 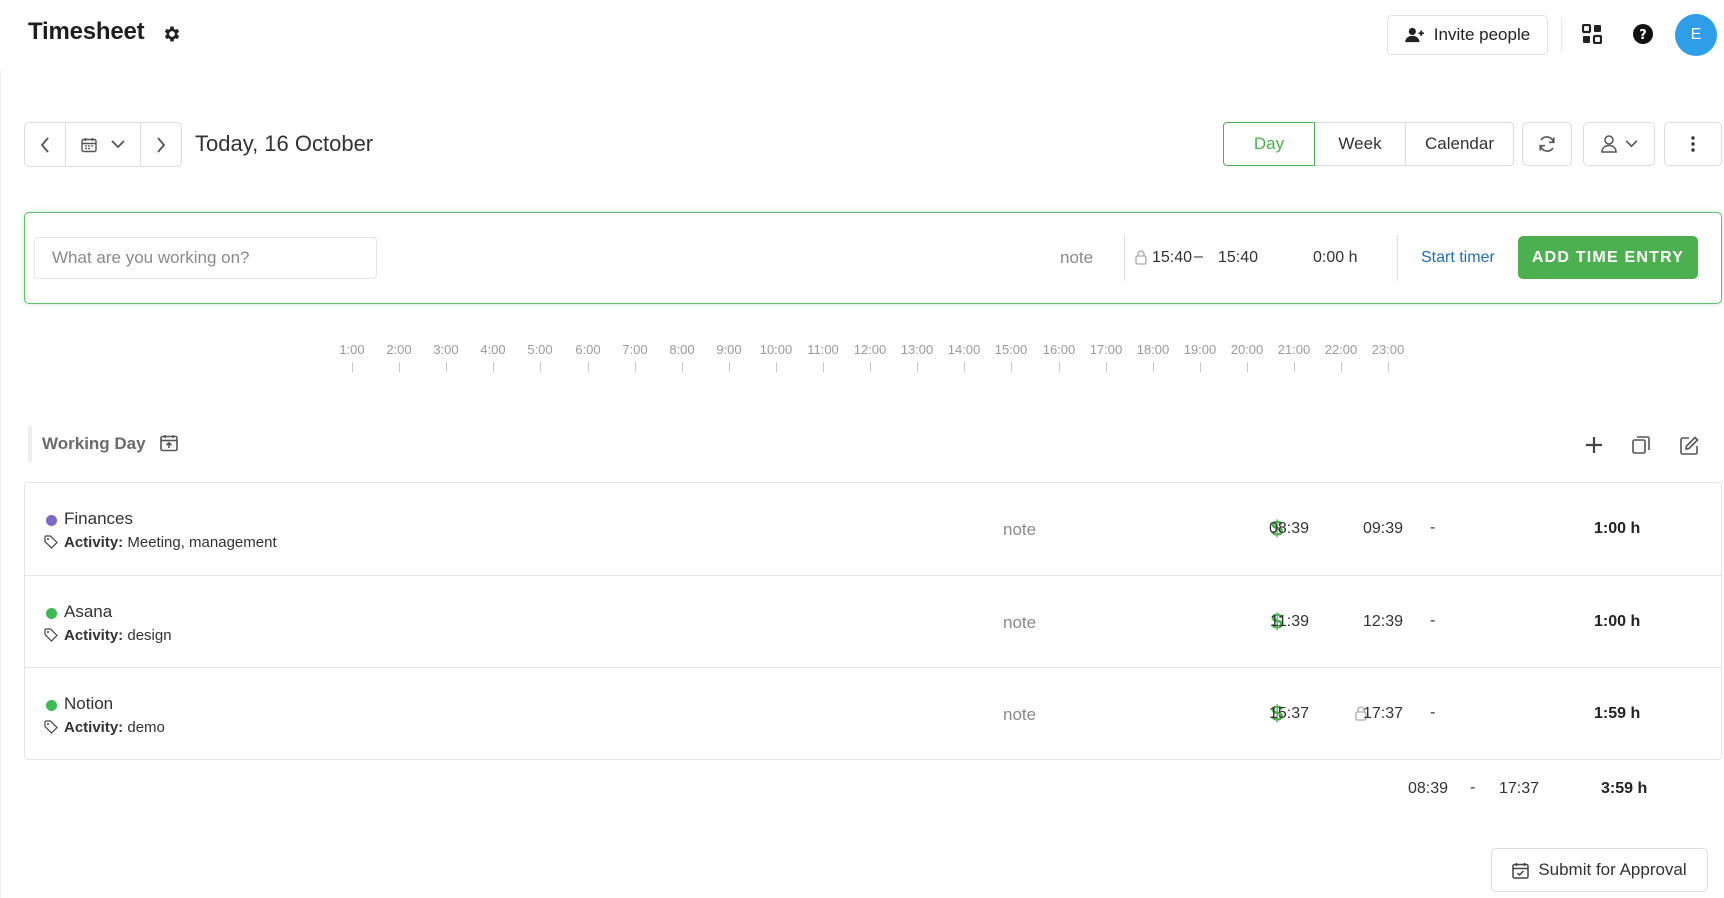 I want to click on working-day-marker, so click(x=30, y=444).